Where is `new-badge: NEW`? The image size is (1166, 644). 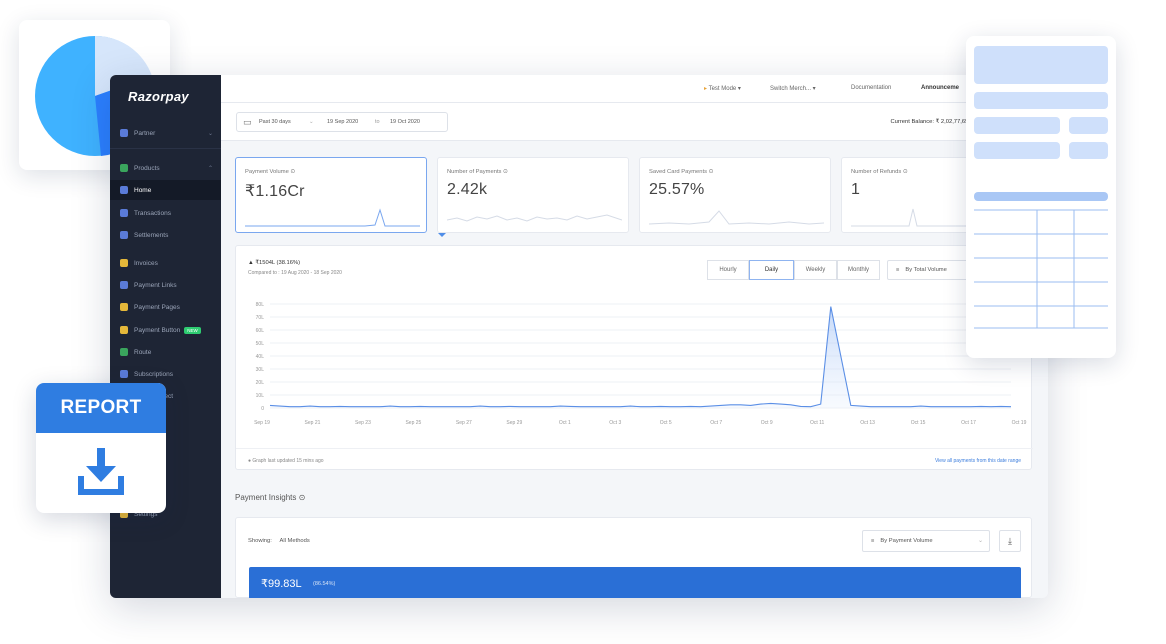
new-badge: NEW is located at coordinates (192, 330).